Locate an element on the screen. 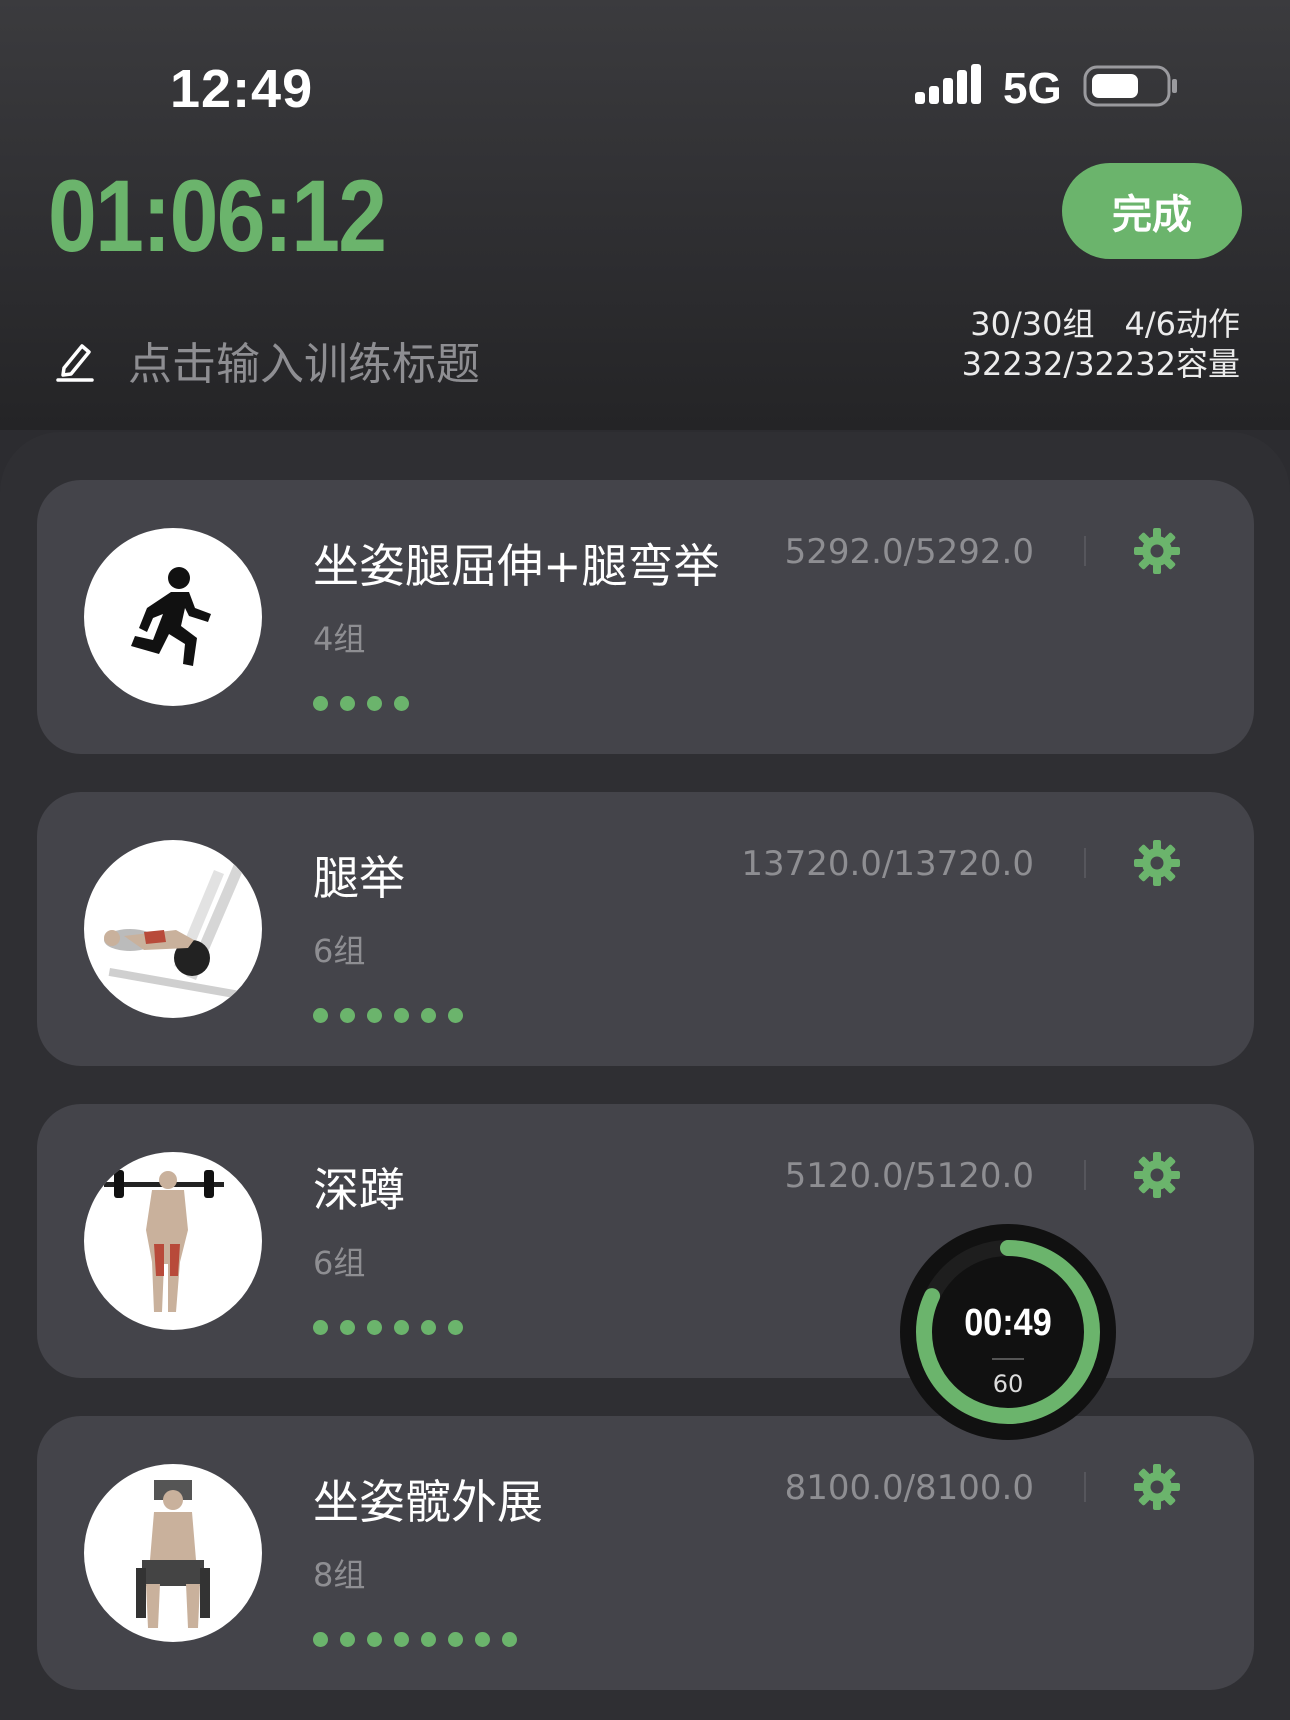 Image resolution: width=1290 pixels, height=1720 pixels. exercise-volume: 5120.0/5120.0 is located at coordinates (909, 1176).